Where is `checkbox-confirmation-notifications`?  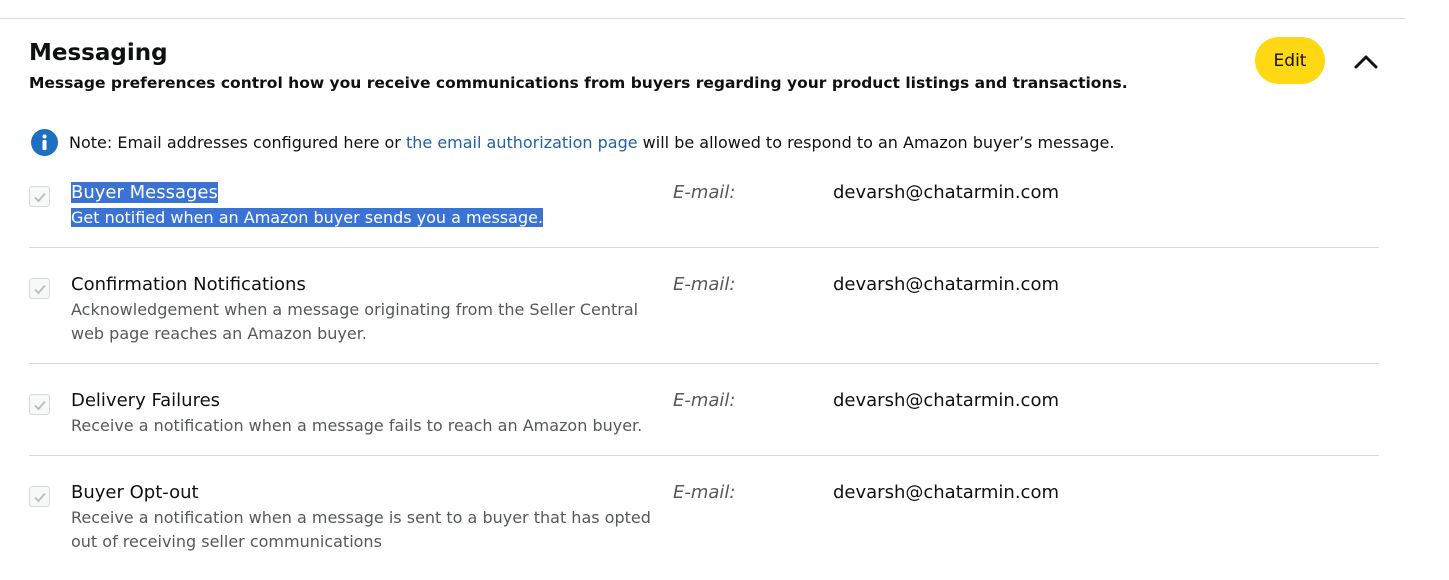
checkbox-confirmation-notifications is located at coordinates (39, 288).